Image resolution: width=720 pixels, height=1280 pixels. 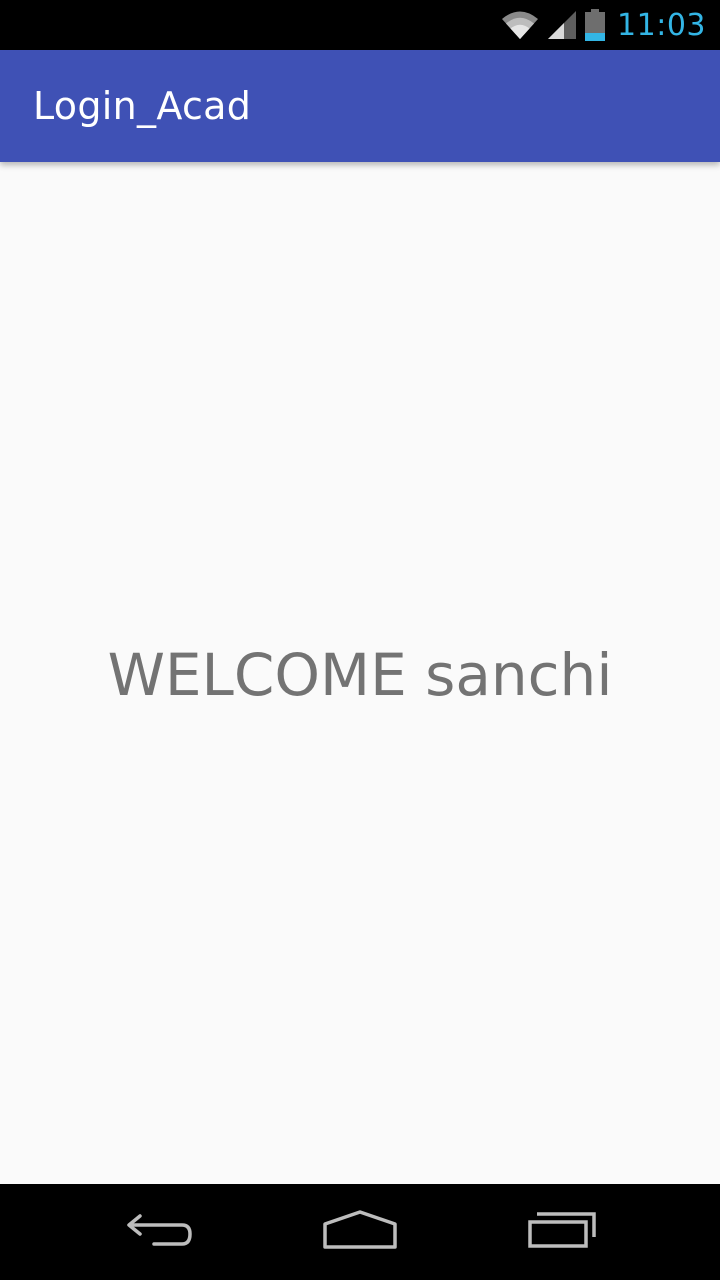 I want to click on status-icons: 11:03, so click(x=603, y=25).